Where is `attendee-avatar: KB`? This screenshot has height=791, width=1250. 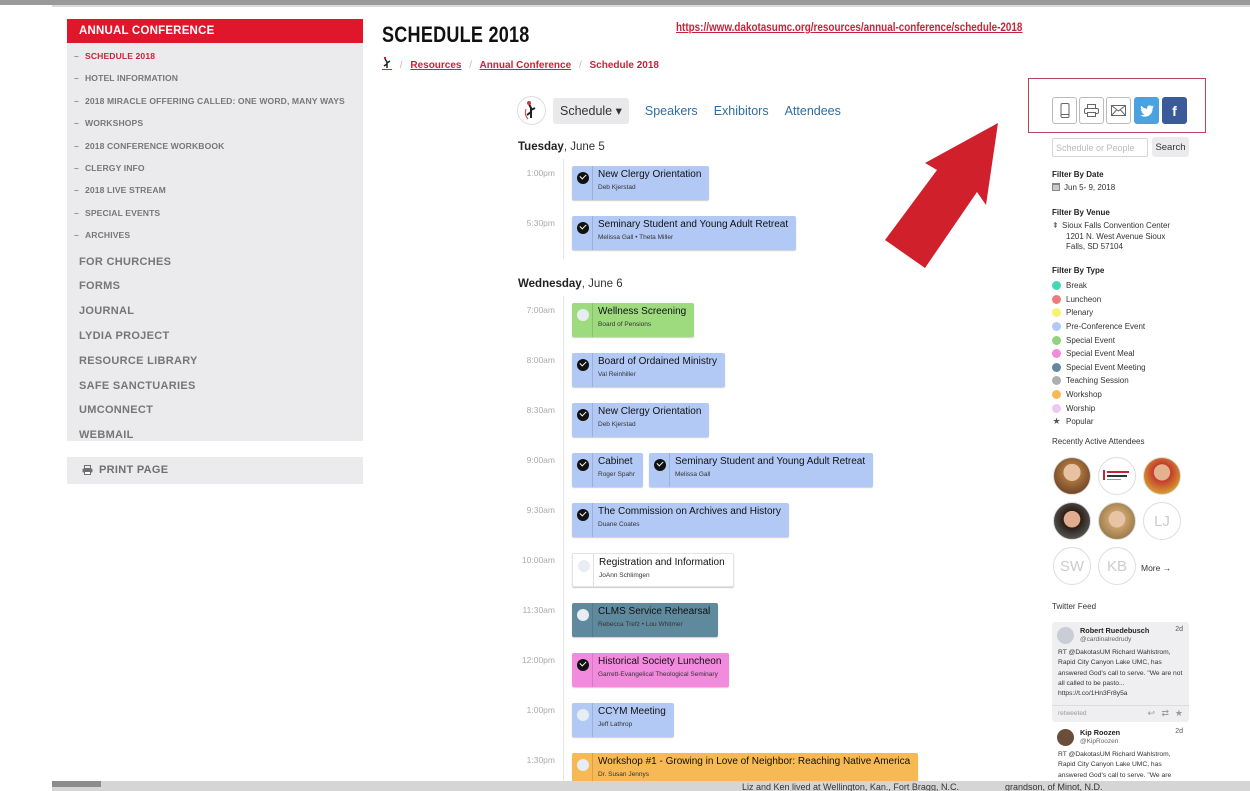 attendee-avatar: KB is located at coordinates (1117, 566).